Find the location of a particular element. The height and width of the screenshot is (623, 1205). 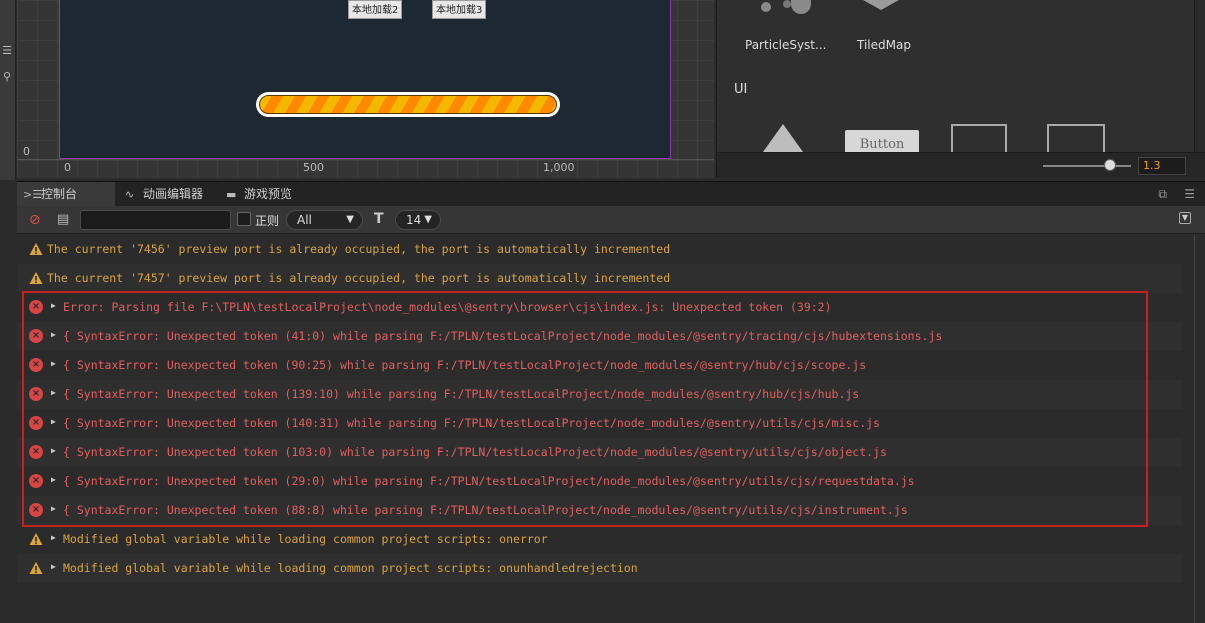

console-scrollbar is located at coordinates (1194, 429).